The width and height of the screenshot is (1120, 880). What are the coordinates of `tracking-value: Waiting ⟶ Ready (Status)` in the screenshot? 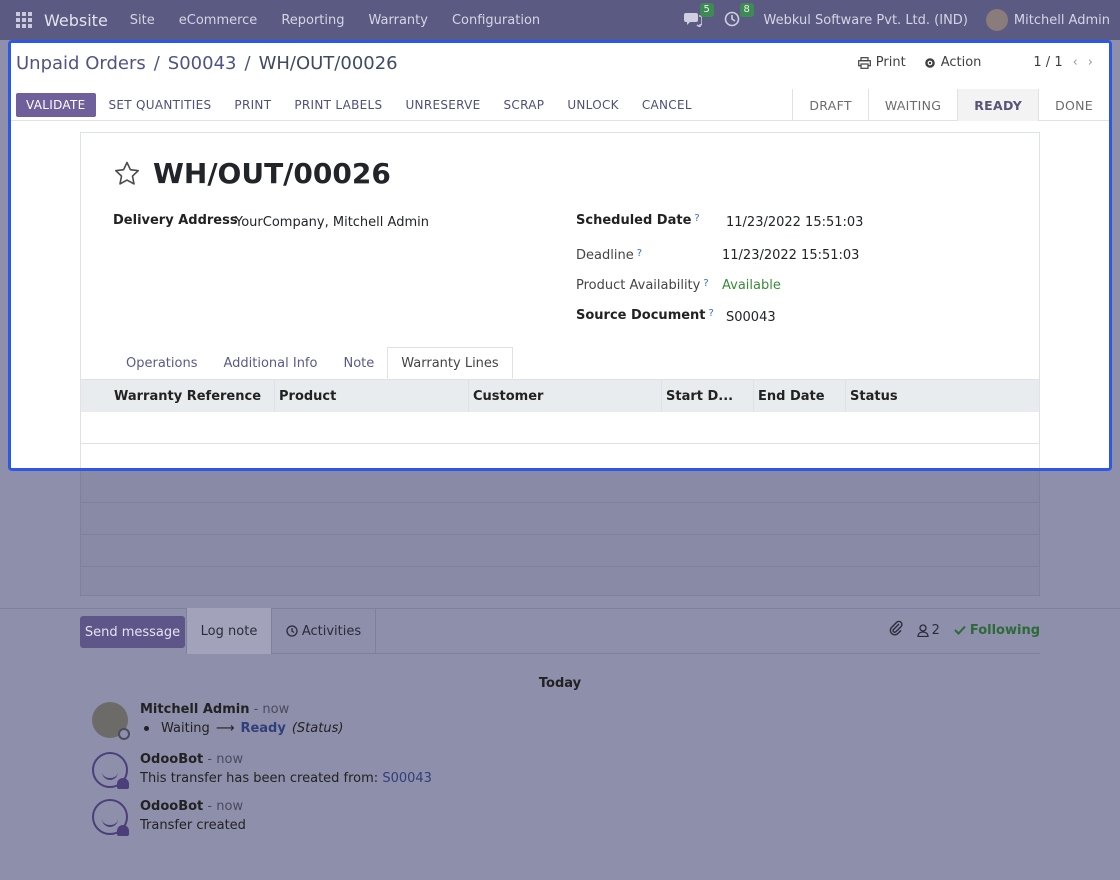 It's located at (241, 728).